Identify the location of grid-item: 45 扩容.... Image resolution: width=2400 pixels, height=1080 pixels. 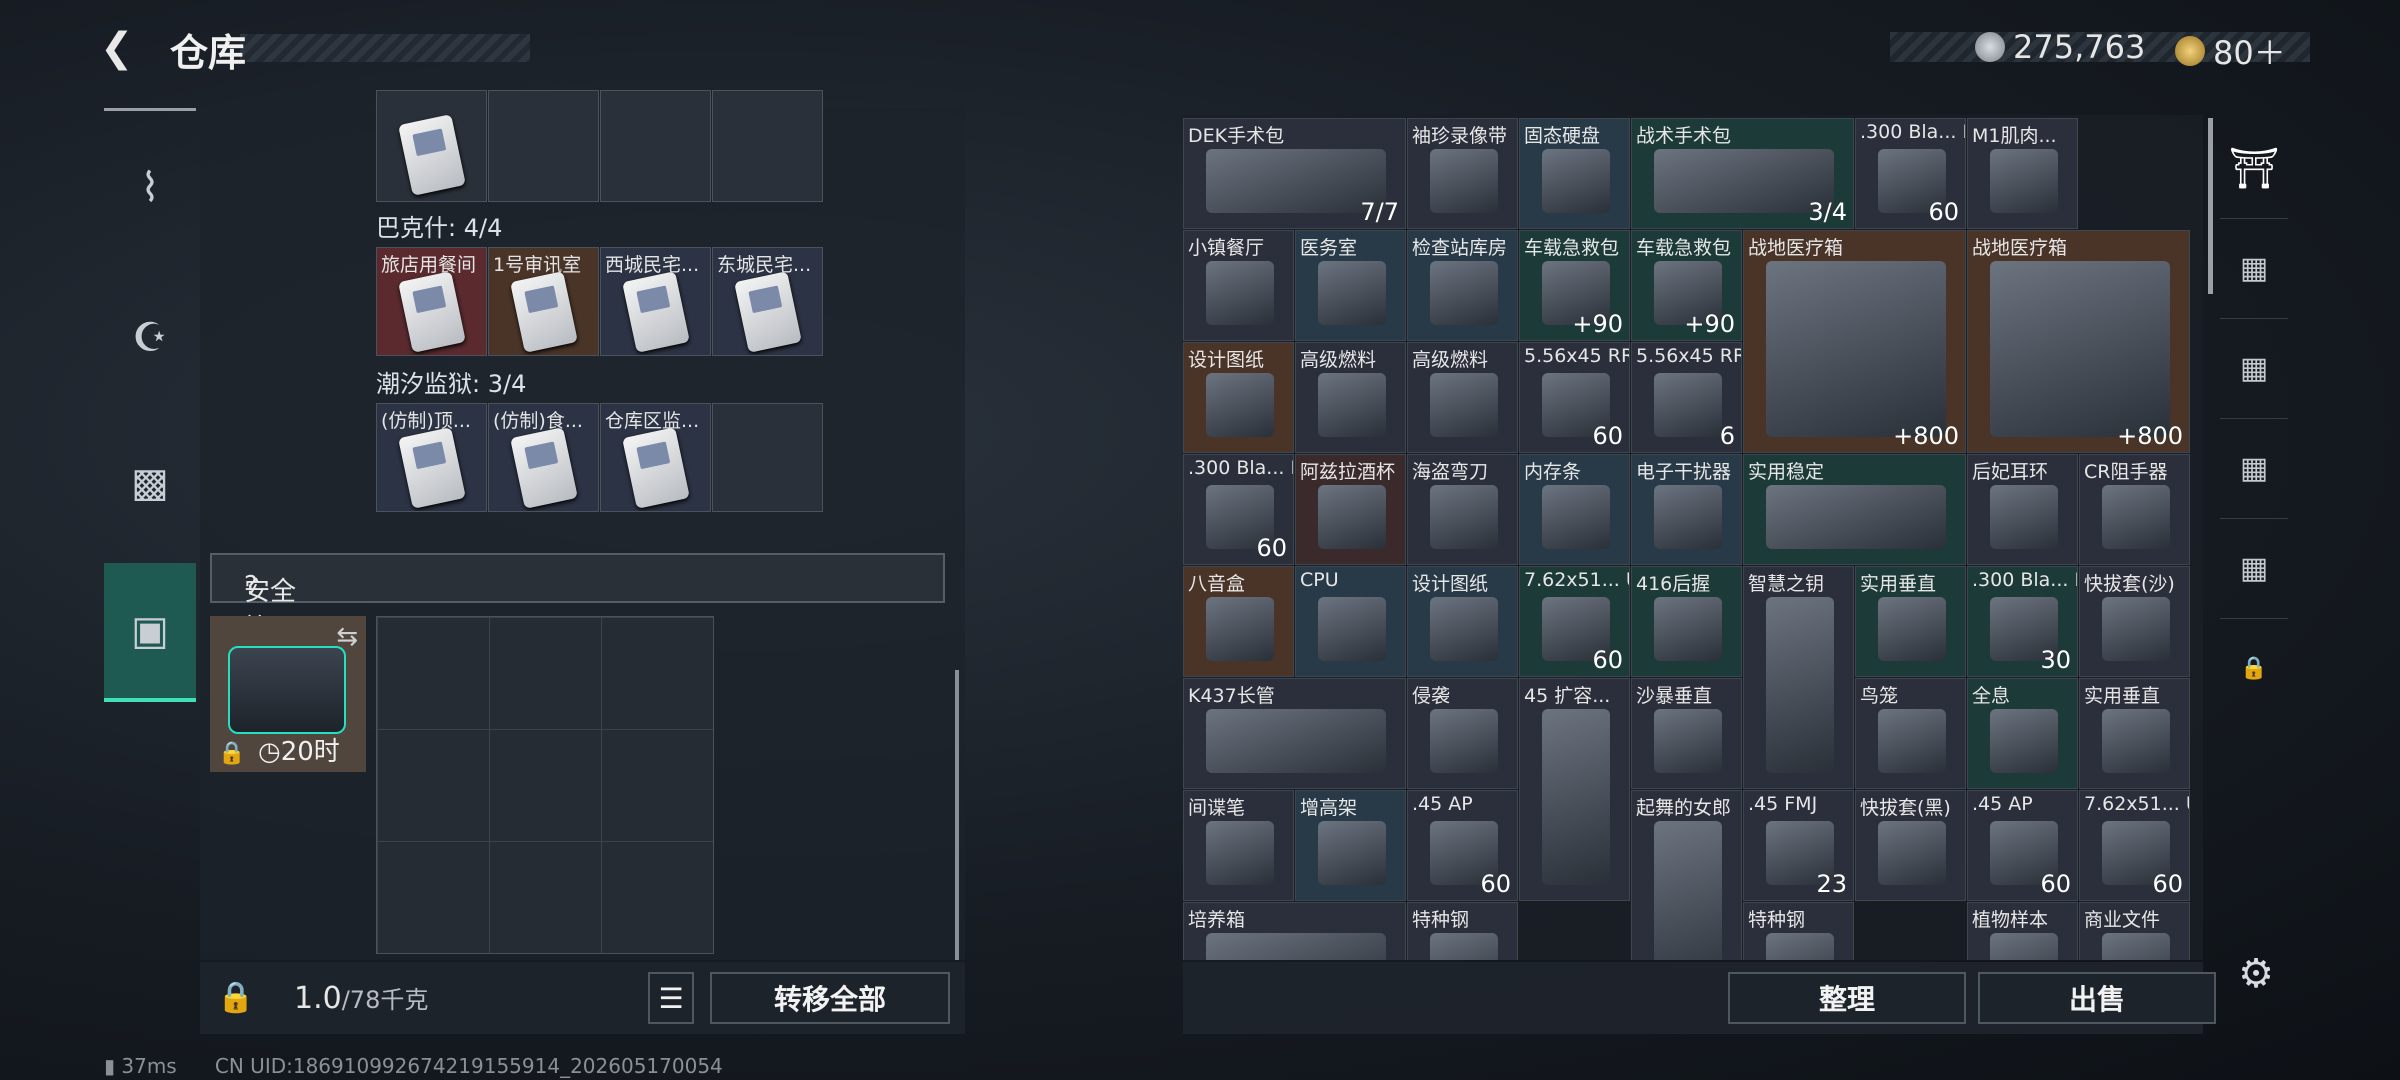
(1574, 789).